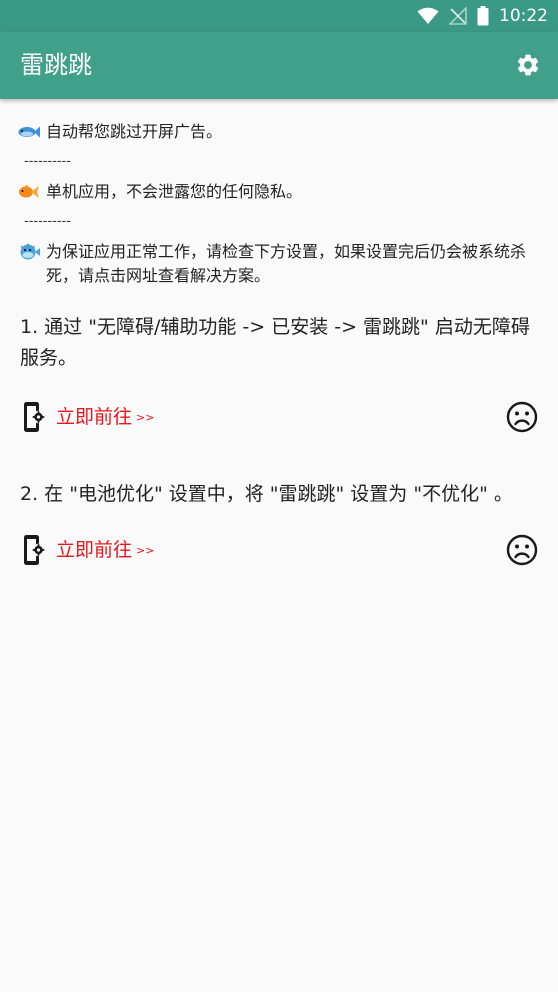 Image resolution: width=558 pixels, height=992 pixels. I want to click on step-1-text: 1. 通过 "无障碍/辅助功能 -> 已安装 -> 雷跳跳" 启动无障碍服务。, so click(275, 342).